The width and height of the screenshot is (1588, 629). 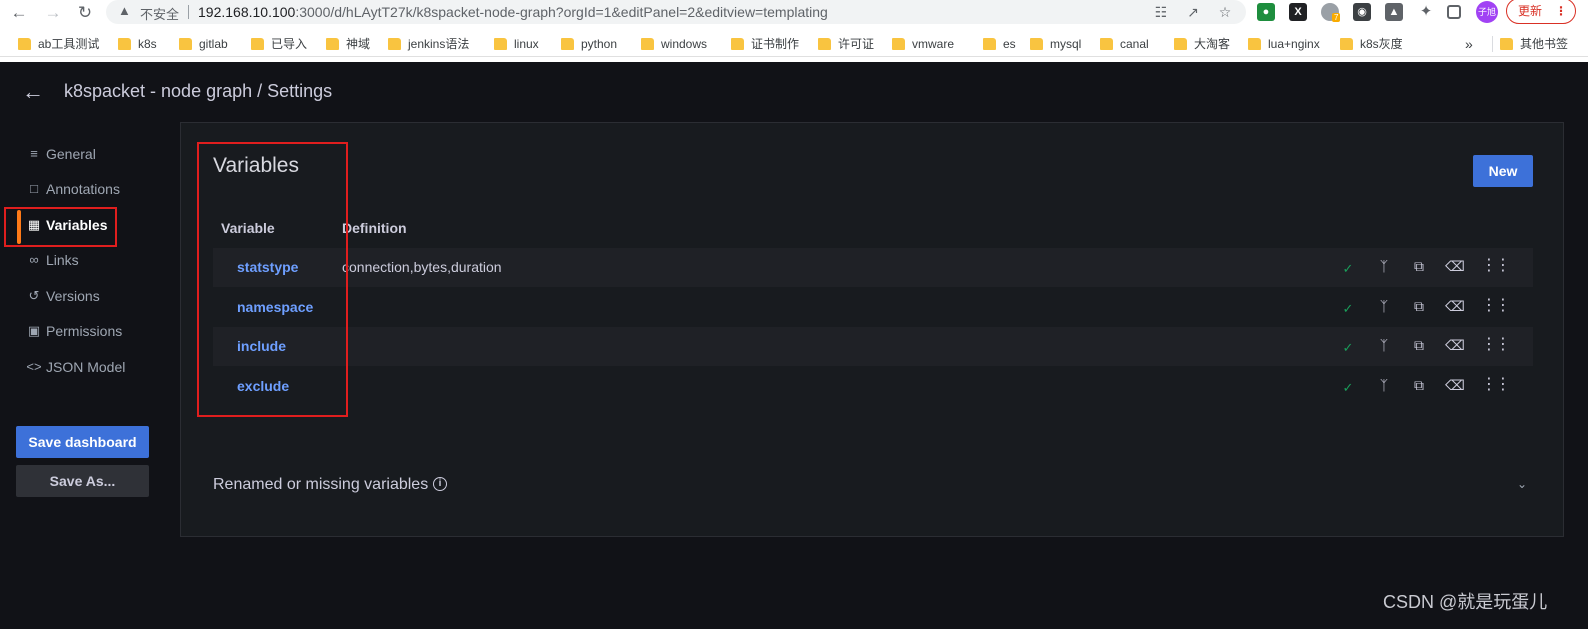 What do you see at coordinates (82, 442) in the screenshot?
I see `save-dashboard-button: Save dashboard` at bounding box center [82, 442].